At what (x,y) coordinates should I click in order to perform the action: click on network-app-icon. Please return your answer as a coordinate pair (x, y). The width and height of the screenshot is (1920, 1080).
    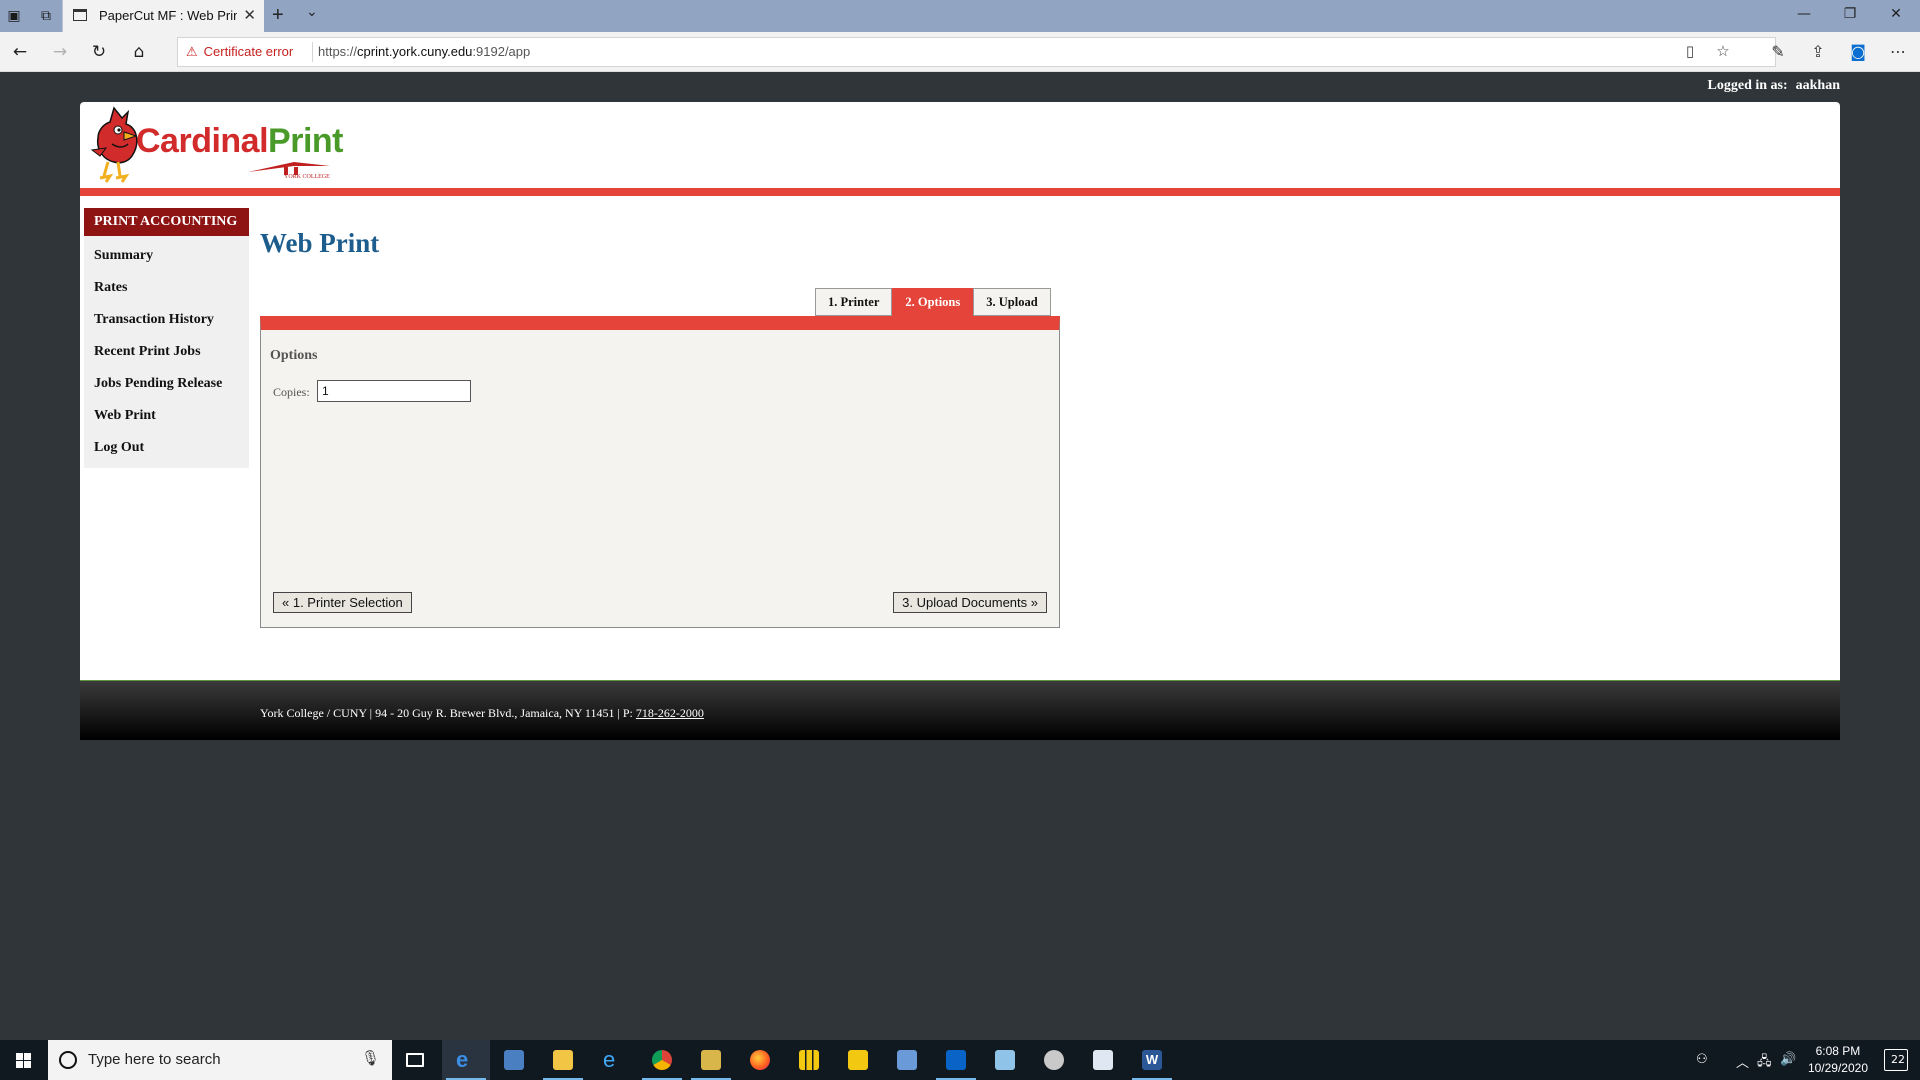
    Looking at the image, I should click on (907, 1060).